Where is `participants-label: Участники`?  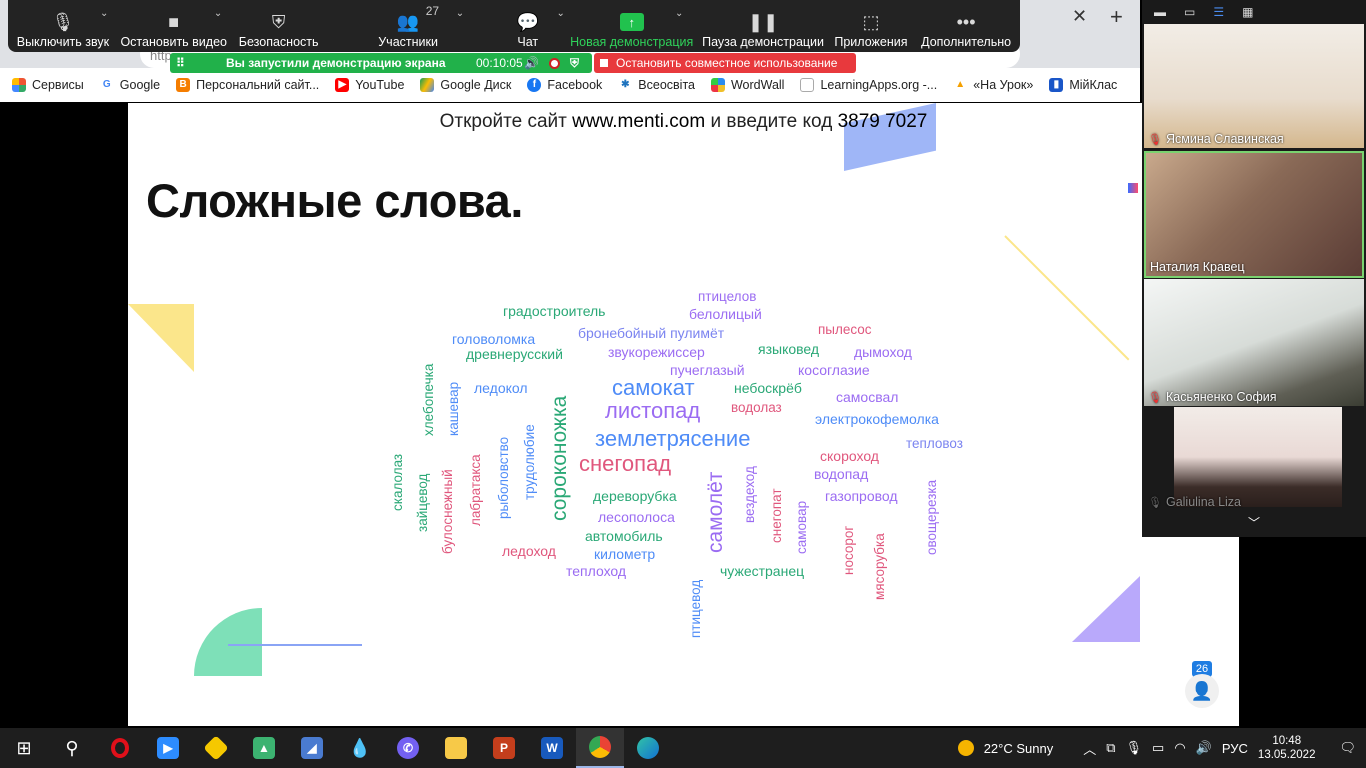
participants-label: Участники is located at coordinates (408, 42).